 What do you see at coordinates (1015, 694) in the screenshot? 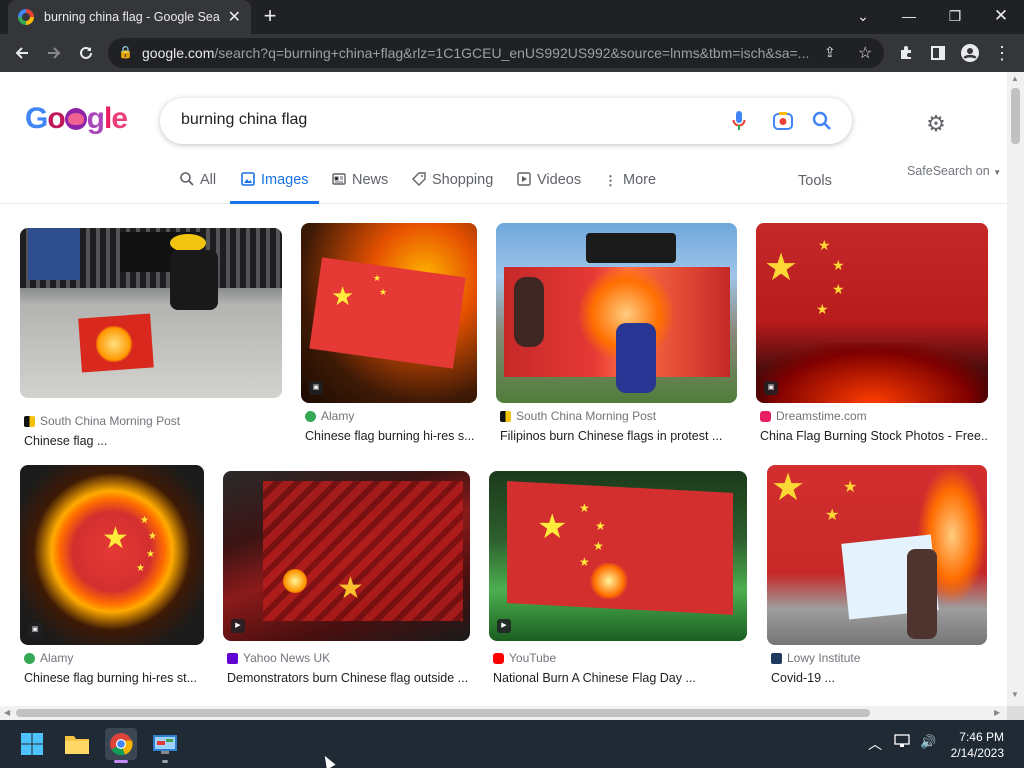
I see `scroll-down-arrow-icon: ▼` at bounding box center [1015, 694].